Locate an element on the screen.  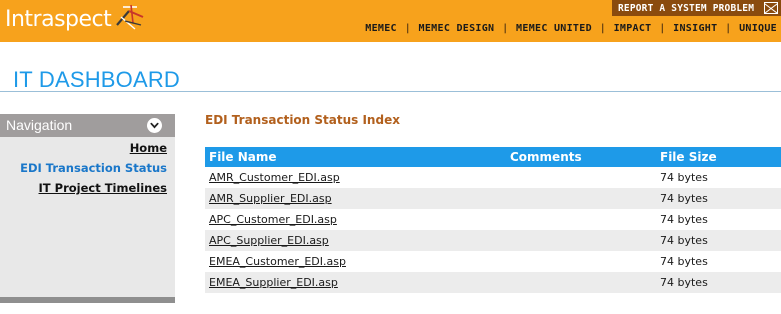
sidebar-footer-bar is located at coordinates (87, 300).